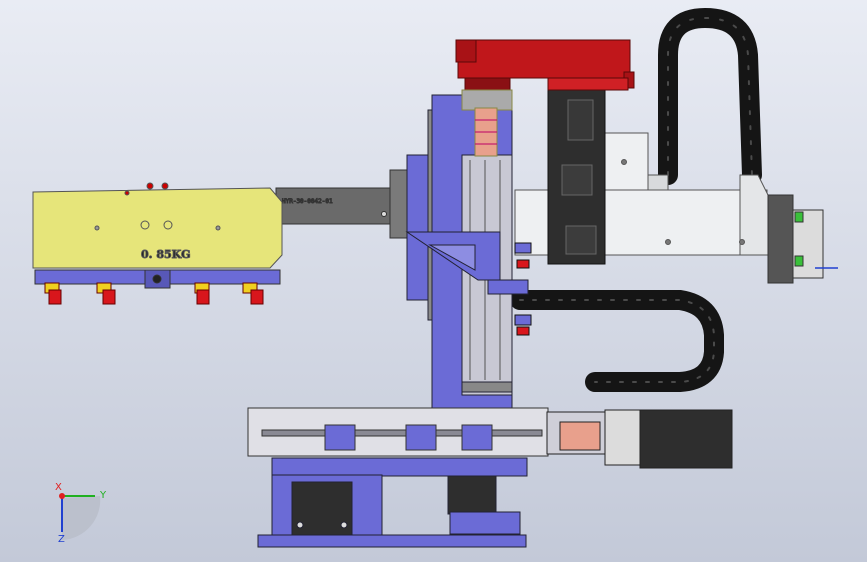 Image resolution: width=867 pixels, height=562 pixels. I want to click on axis-x-label: X, so click(58, 487).